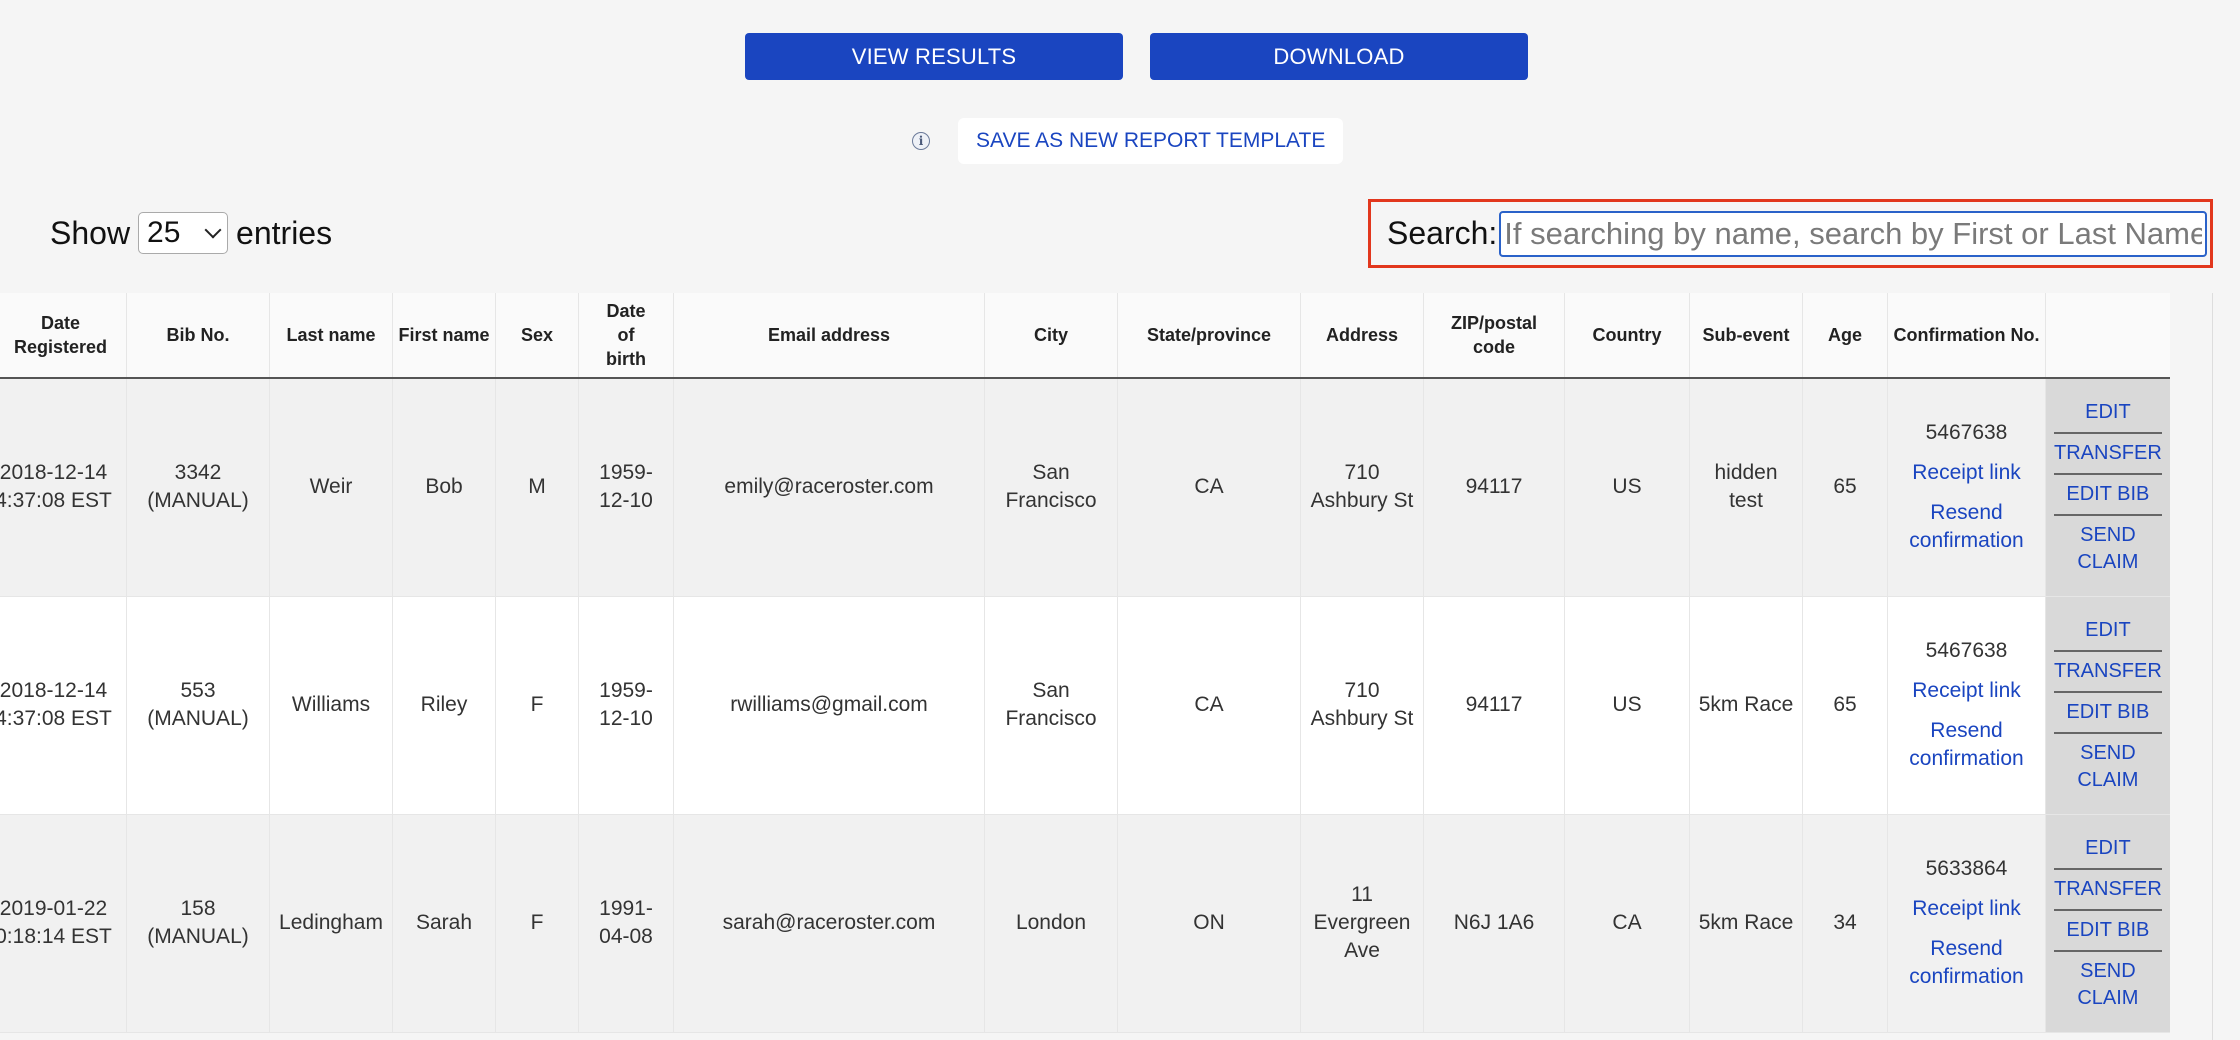 The width and height of the screenshot is (2240, 1040). I want to click on column-header-zip: ZIP/postal code, so click(1494, 336).